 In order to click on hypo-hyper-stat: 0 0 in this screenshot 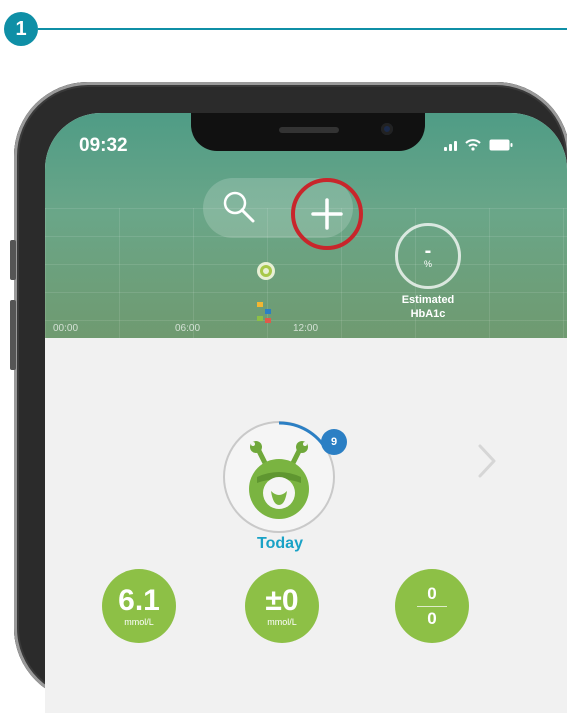, I will do `click(432, 606)`.